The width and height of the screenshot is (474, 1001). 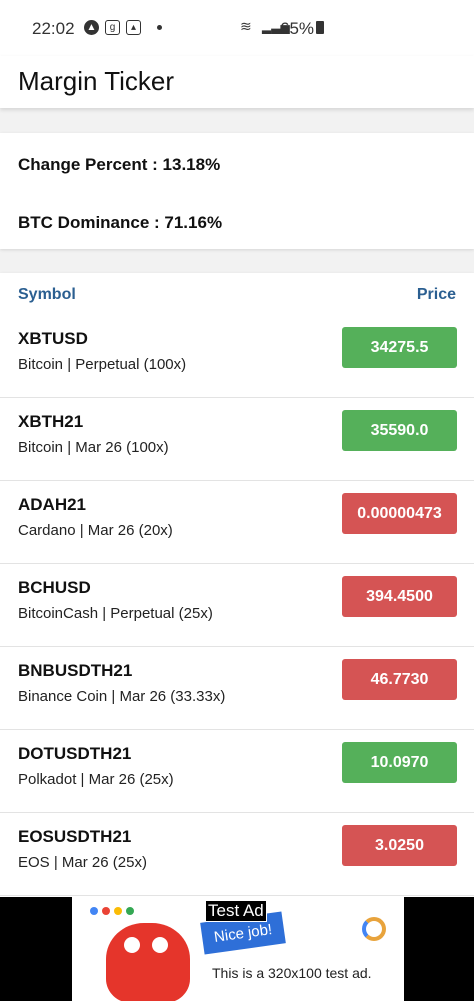 I want to click on ad-text: This is a 320x100 test ad., so click(x=292, y=973).